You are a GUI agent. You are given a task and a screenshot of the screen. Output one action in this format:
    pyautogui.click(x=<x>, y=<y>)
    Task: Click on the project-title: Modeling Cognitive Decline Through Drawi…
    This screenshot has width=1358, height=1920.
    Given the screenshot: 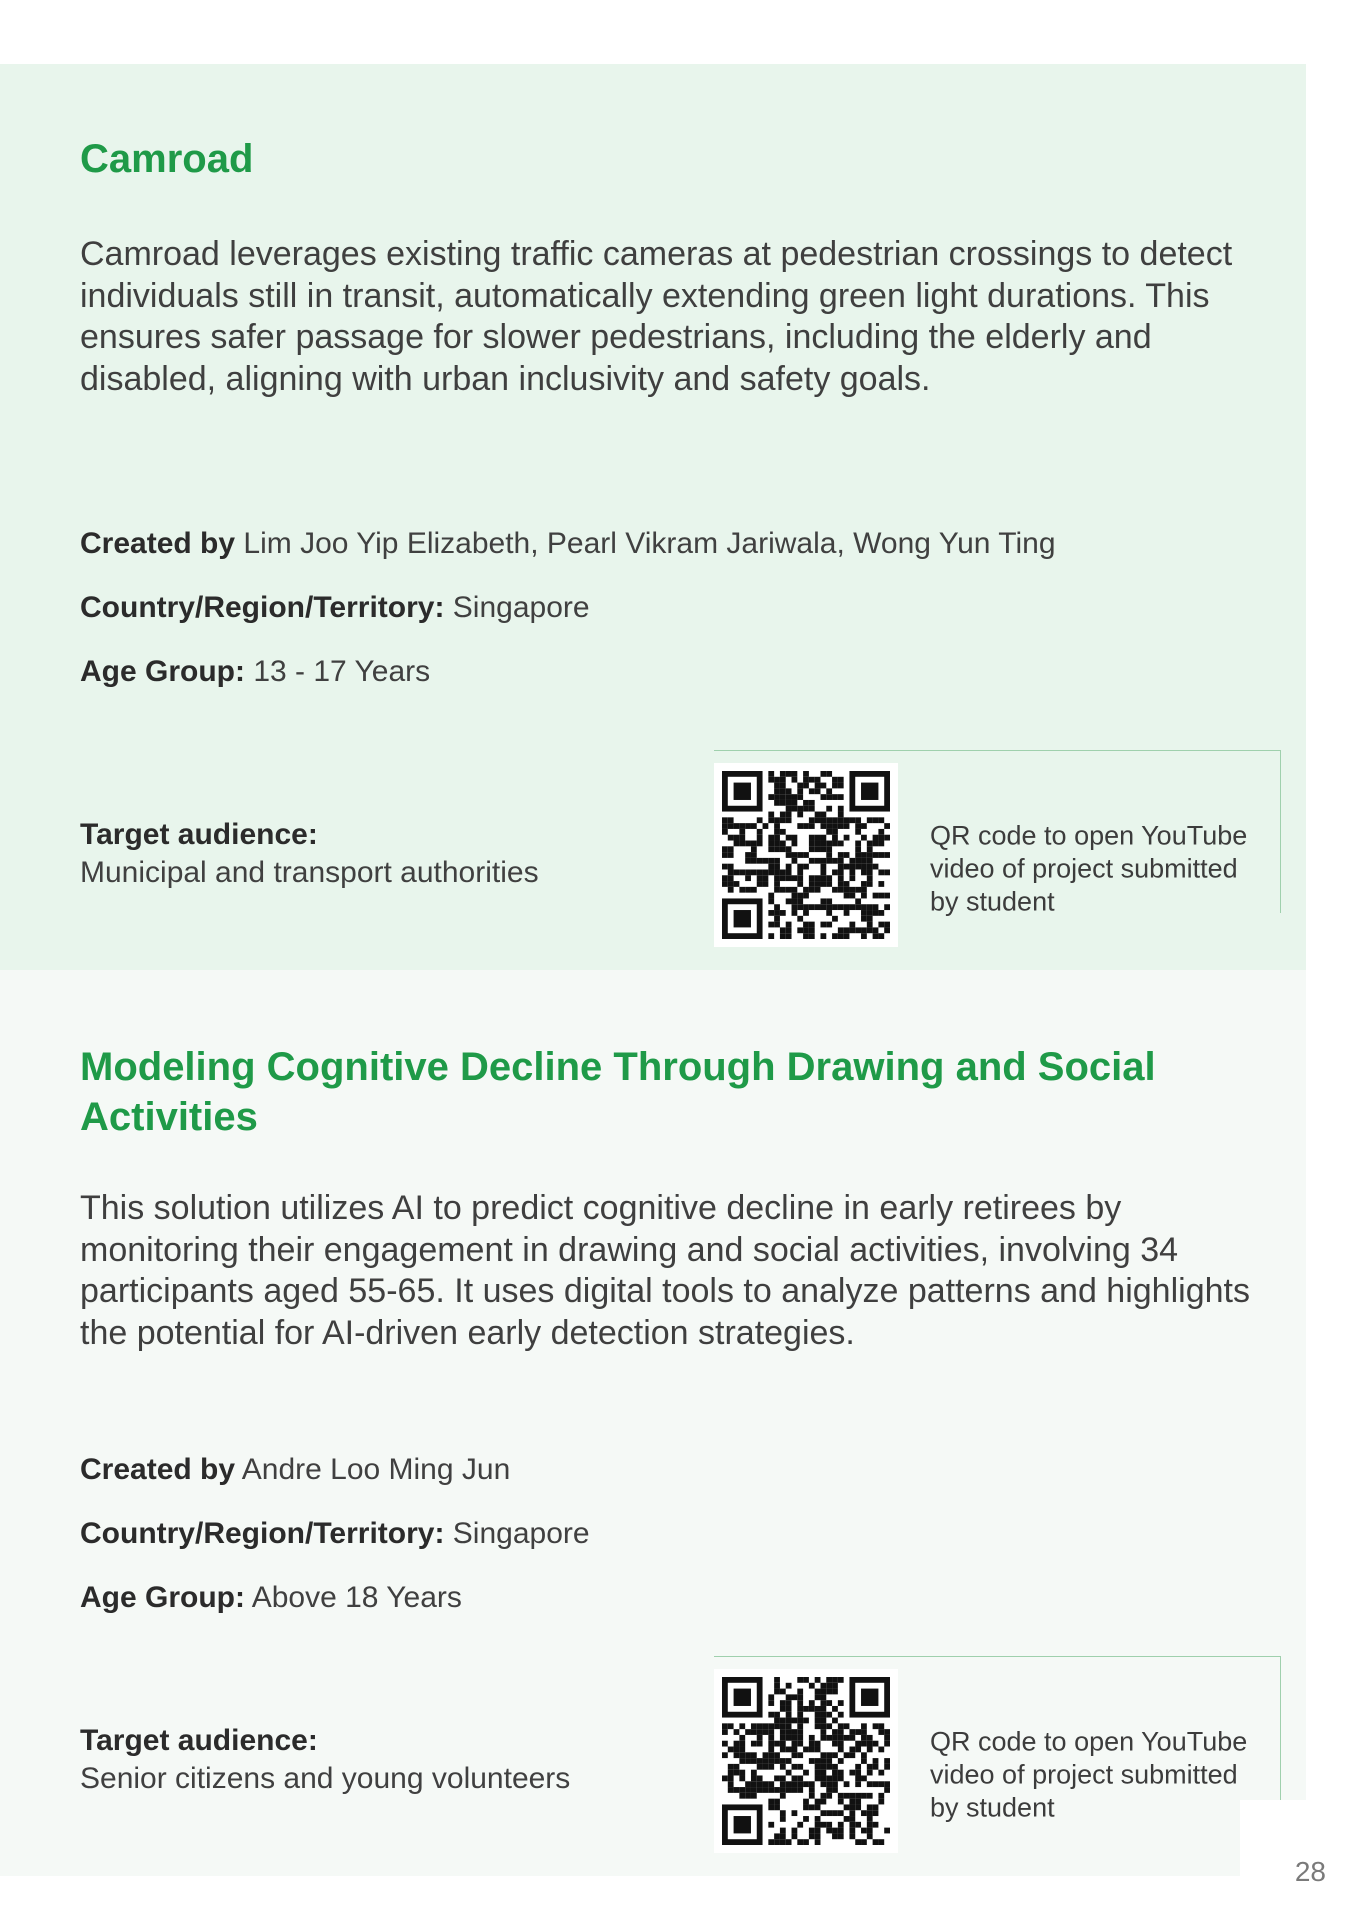 What is the action you would take?
    pyautogui.click(x=618, y=1092)
    